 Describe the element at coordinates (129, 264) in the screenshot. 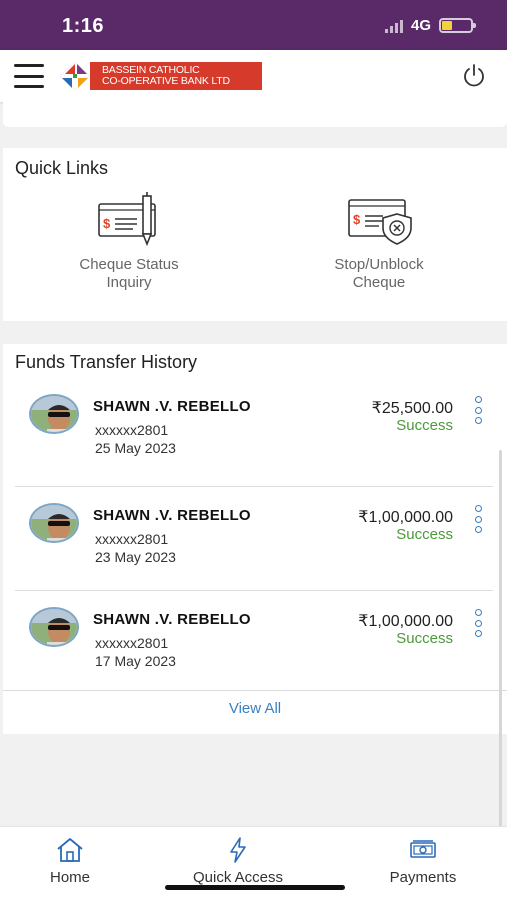

I see `quick-link-line1: Cheque Status` at that location.